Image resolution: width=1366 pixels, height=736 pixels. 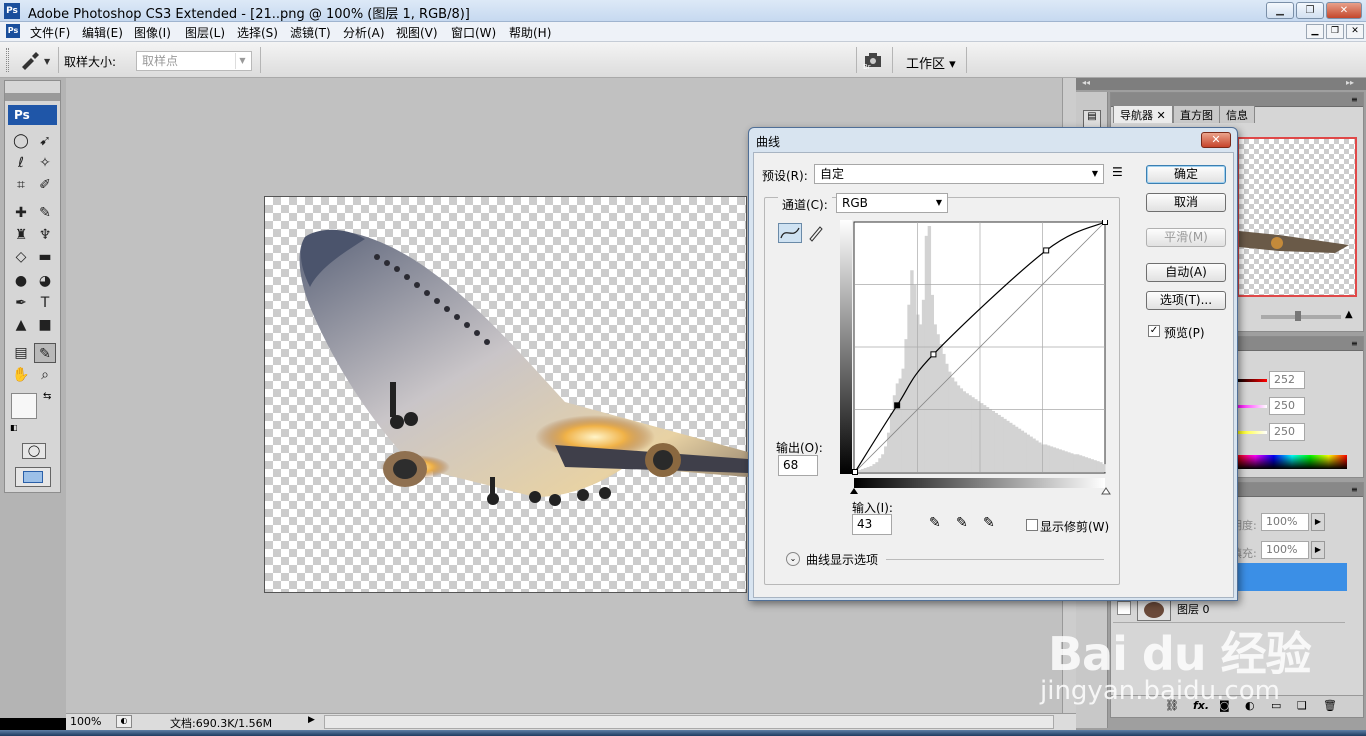 I want to click on blue-slider, so click(x=1252, y=432).